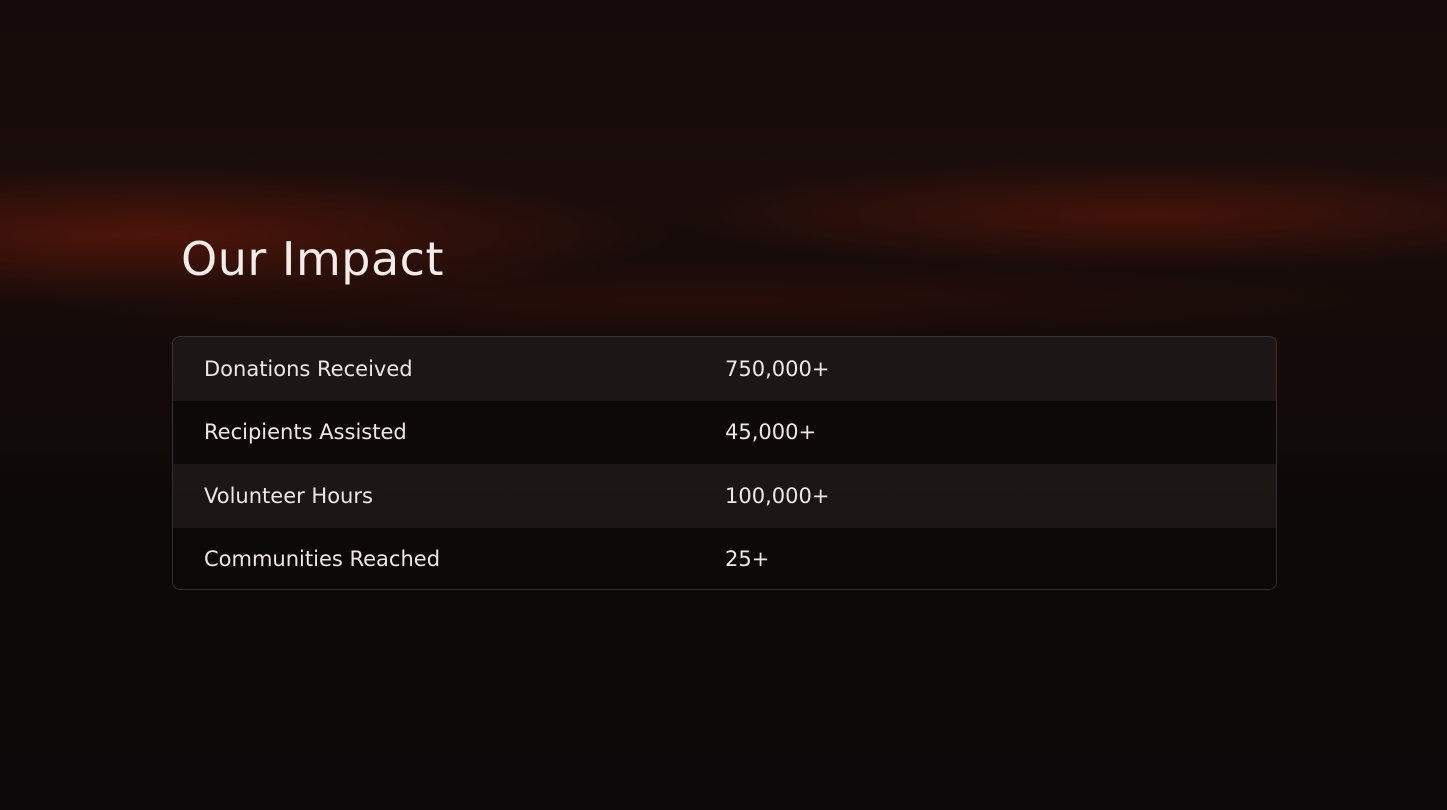 The height and width of the screenshot is (810, 1447). Describe the element at coordinates (312, 259) in the screenshot. I see `page-title: Our Impact` at that location.